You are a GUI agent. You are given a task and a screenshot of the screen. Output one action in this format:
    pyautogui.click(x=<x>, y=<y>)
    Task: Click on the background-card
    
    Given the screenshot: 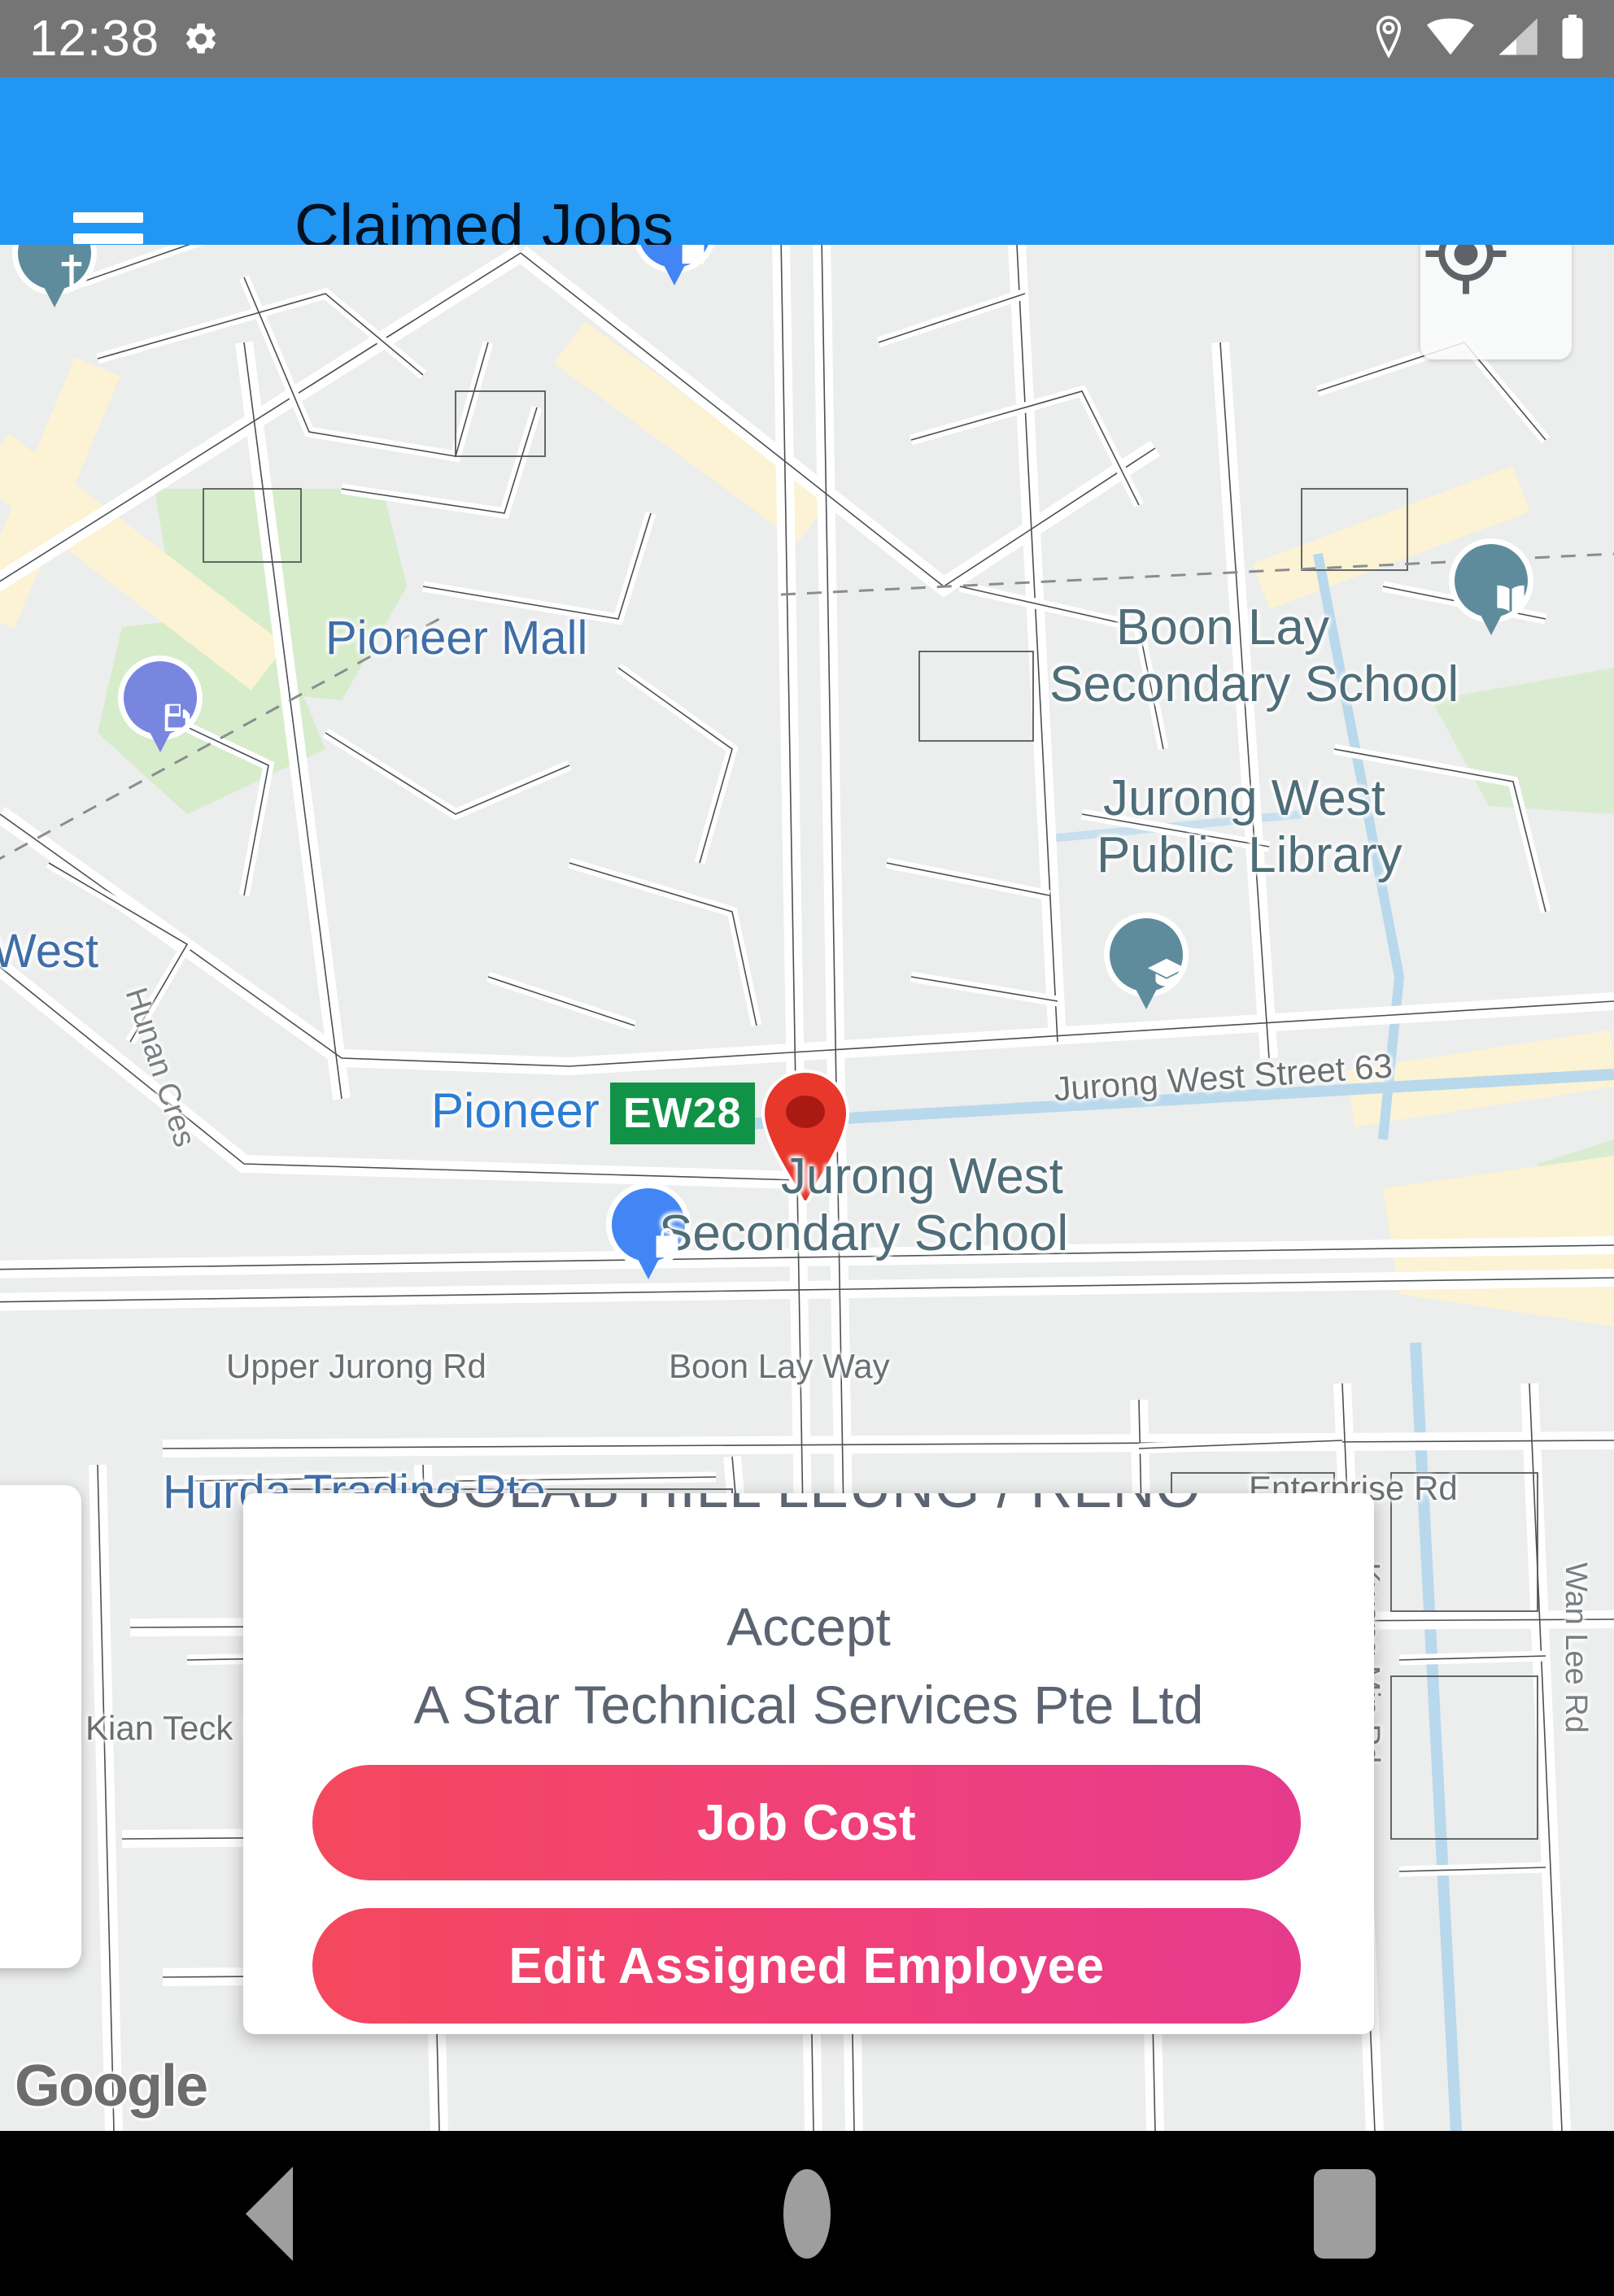 What is the action you would take?
    pyautogui.click(x=40, y=1726)
    